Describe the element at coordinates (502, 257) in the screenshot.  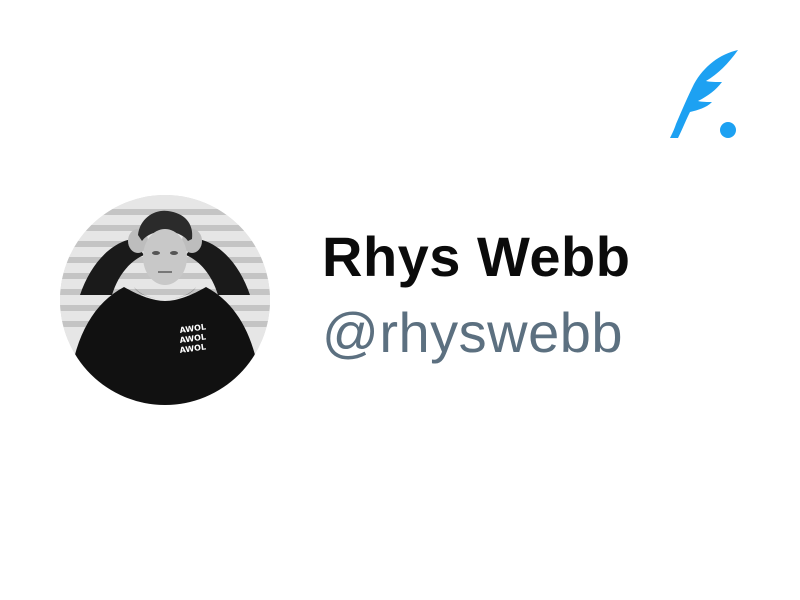
I see `display-name: Rhys Webb` at that location.